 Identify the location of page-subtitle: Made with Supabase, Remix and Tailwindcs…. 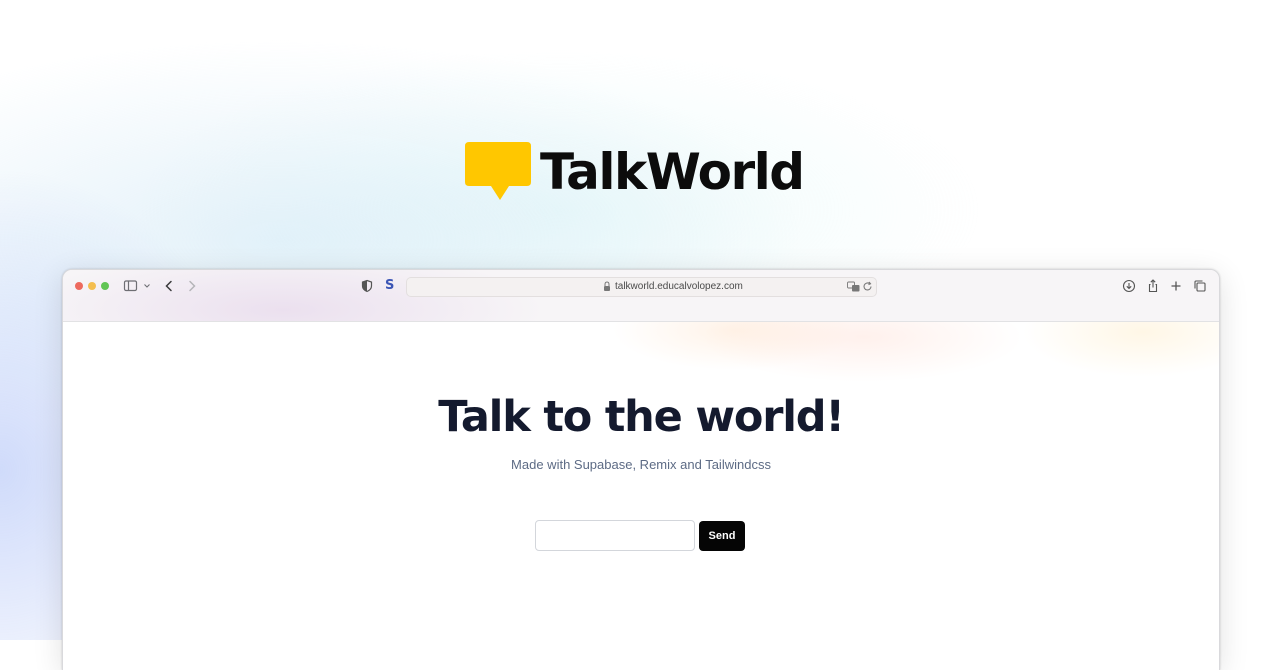
(641, 464).